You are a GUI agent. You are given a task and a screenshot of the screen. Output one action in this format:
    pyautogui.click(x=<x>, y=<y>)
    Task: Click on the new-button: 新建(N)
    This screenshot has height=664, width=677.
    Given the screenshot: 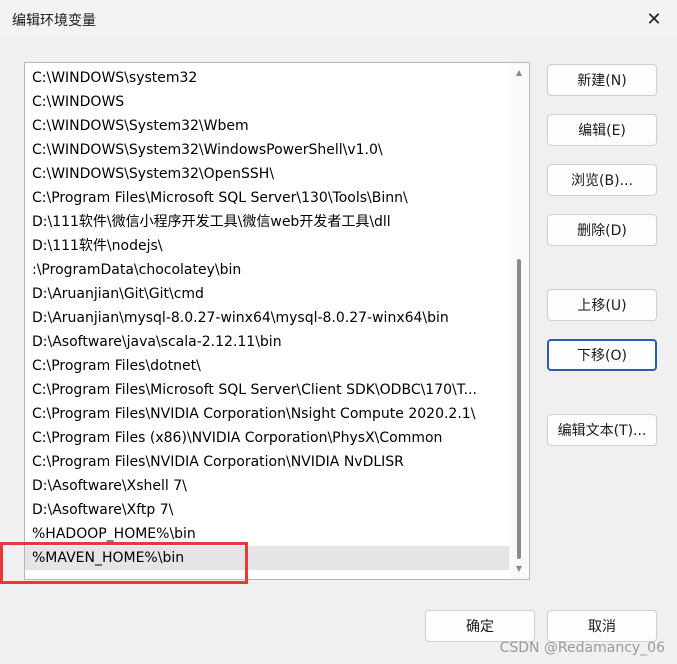 What is the action you would take?
    pyautogui.click(x=602, y=80)
    